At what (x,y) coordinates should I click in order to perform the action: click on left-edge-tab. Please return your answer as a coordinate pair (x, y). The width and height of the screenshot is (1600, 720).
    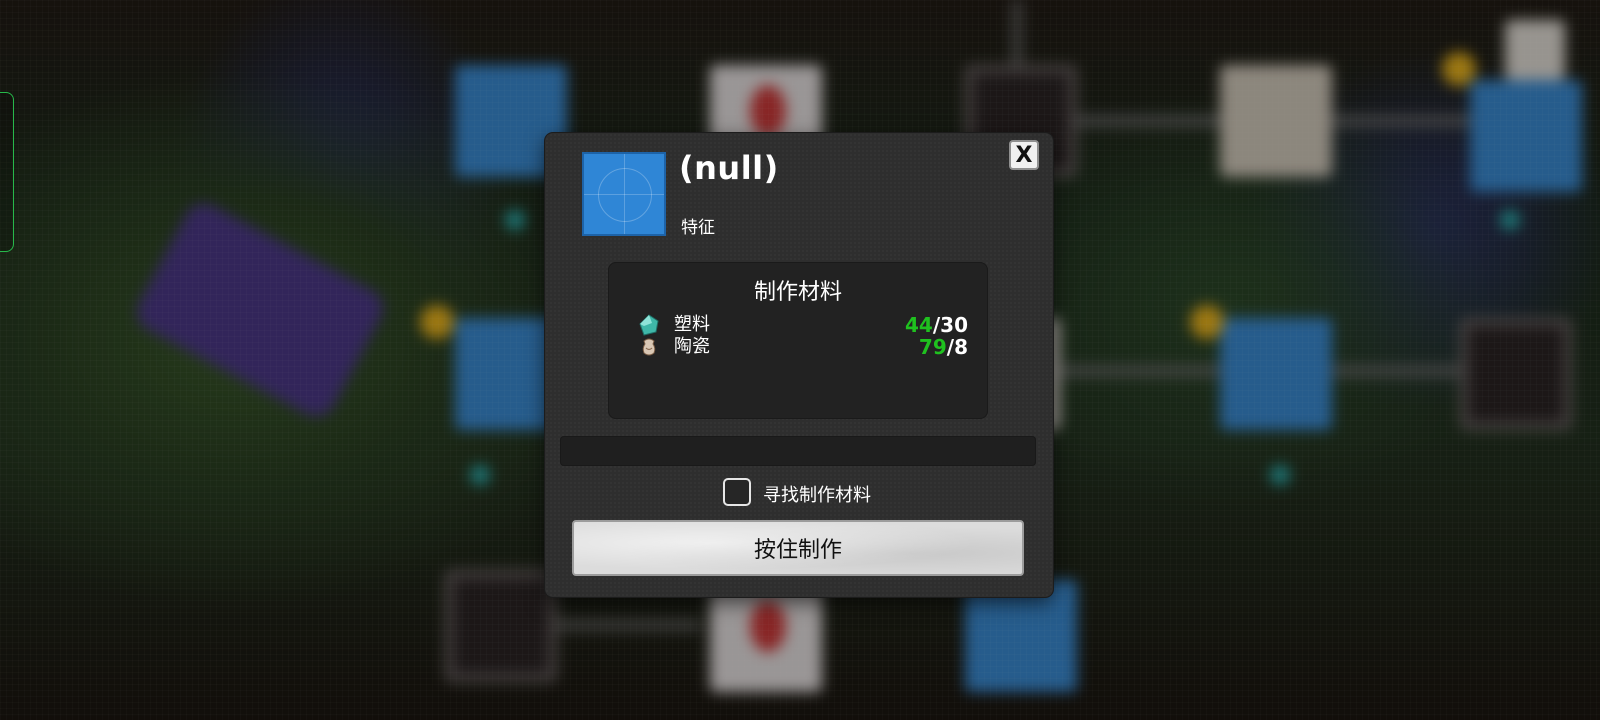
    Looking at the image, I should click on (7, 172).